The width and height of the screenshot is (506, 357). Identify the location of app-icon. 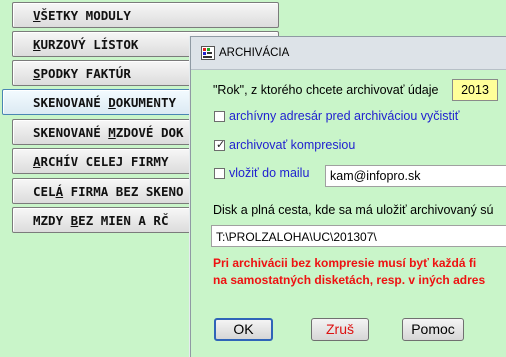
(208, 53).